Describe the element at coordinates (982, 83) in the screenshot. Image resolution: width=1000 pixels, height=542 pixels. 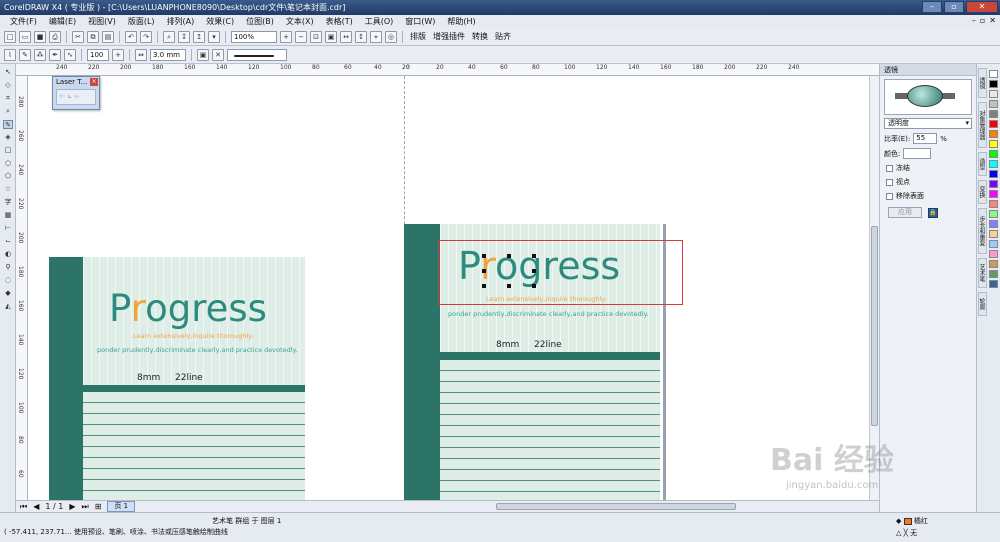
I see `docker-tab-lens: 透镜` at that location.